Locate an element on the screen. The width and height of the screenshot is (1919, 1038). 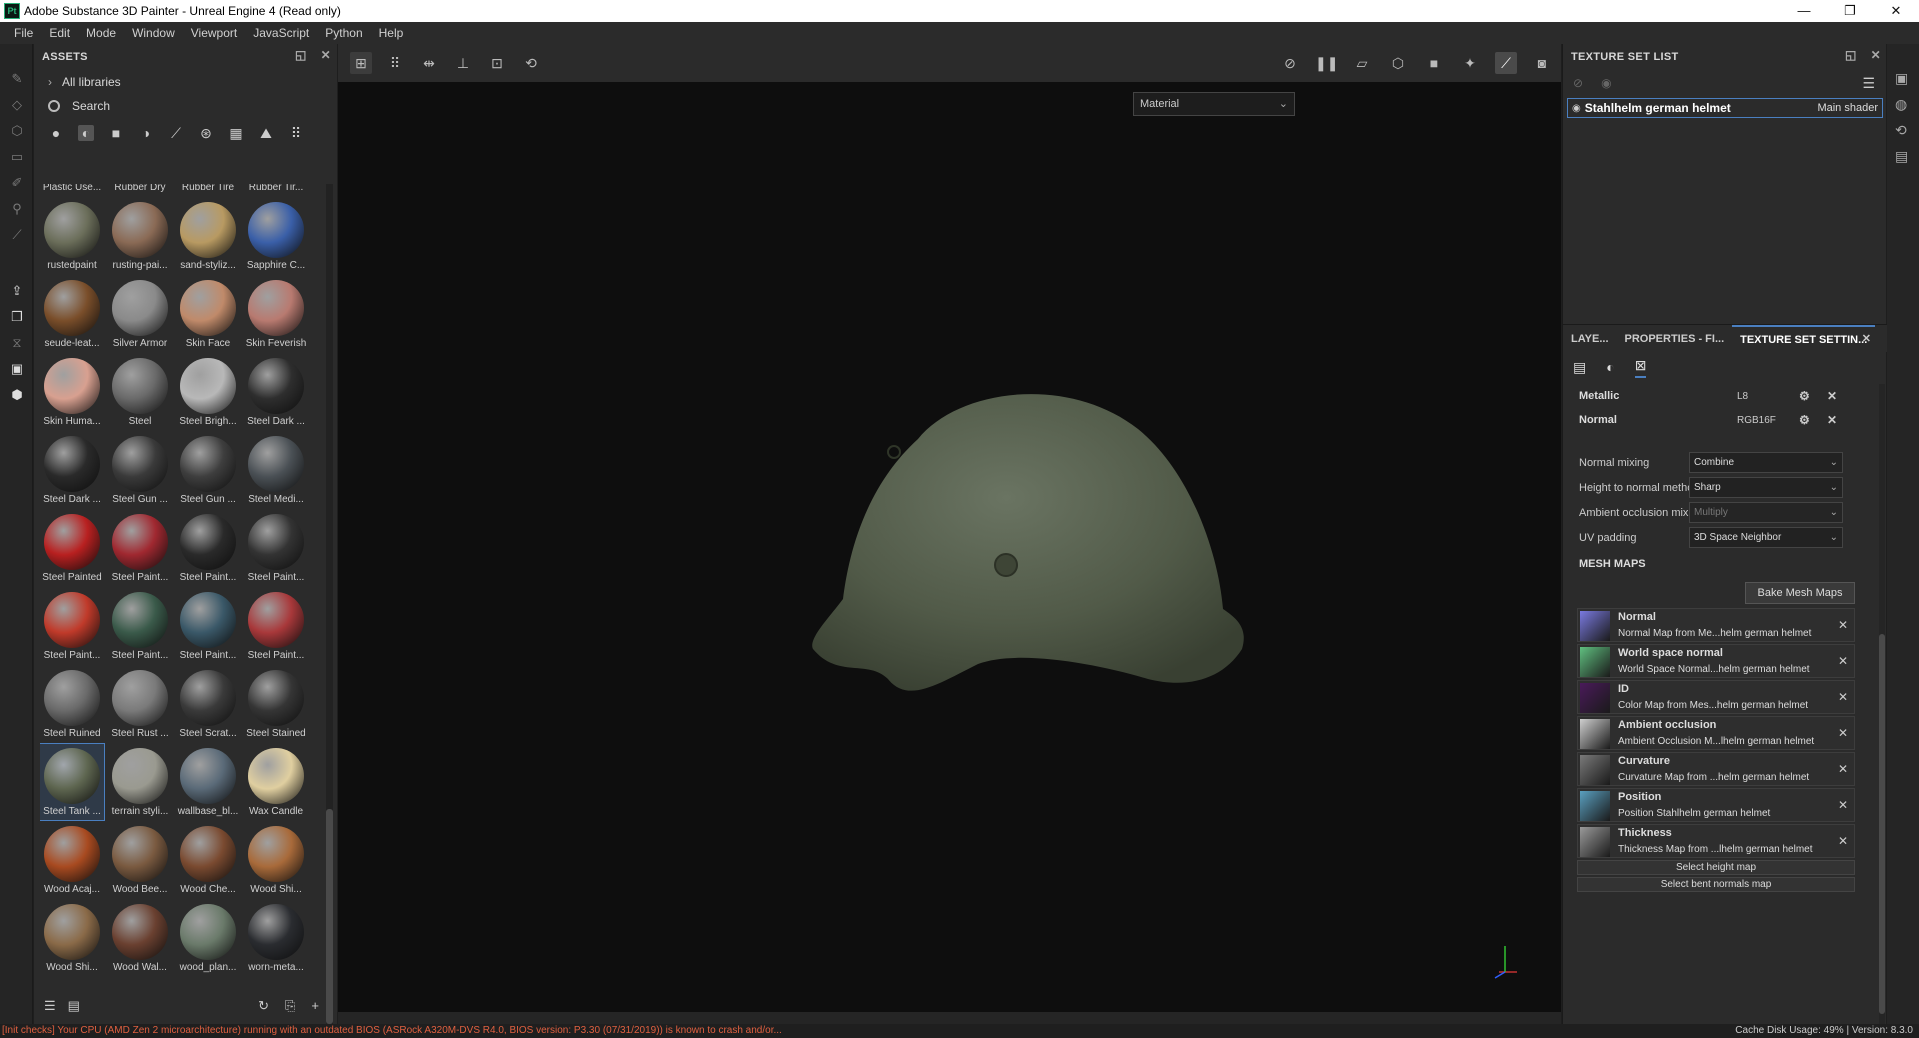
asset-tile: rustedpaint is located at coordinates (72, 236).